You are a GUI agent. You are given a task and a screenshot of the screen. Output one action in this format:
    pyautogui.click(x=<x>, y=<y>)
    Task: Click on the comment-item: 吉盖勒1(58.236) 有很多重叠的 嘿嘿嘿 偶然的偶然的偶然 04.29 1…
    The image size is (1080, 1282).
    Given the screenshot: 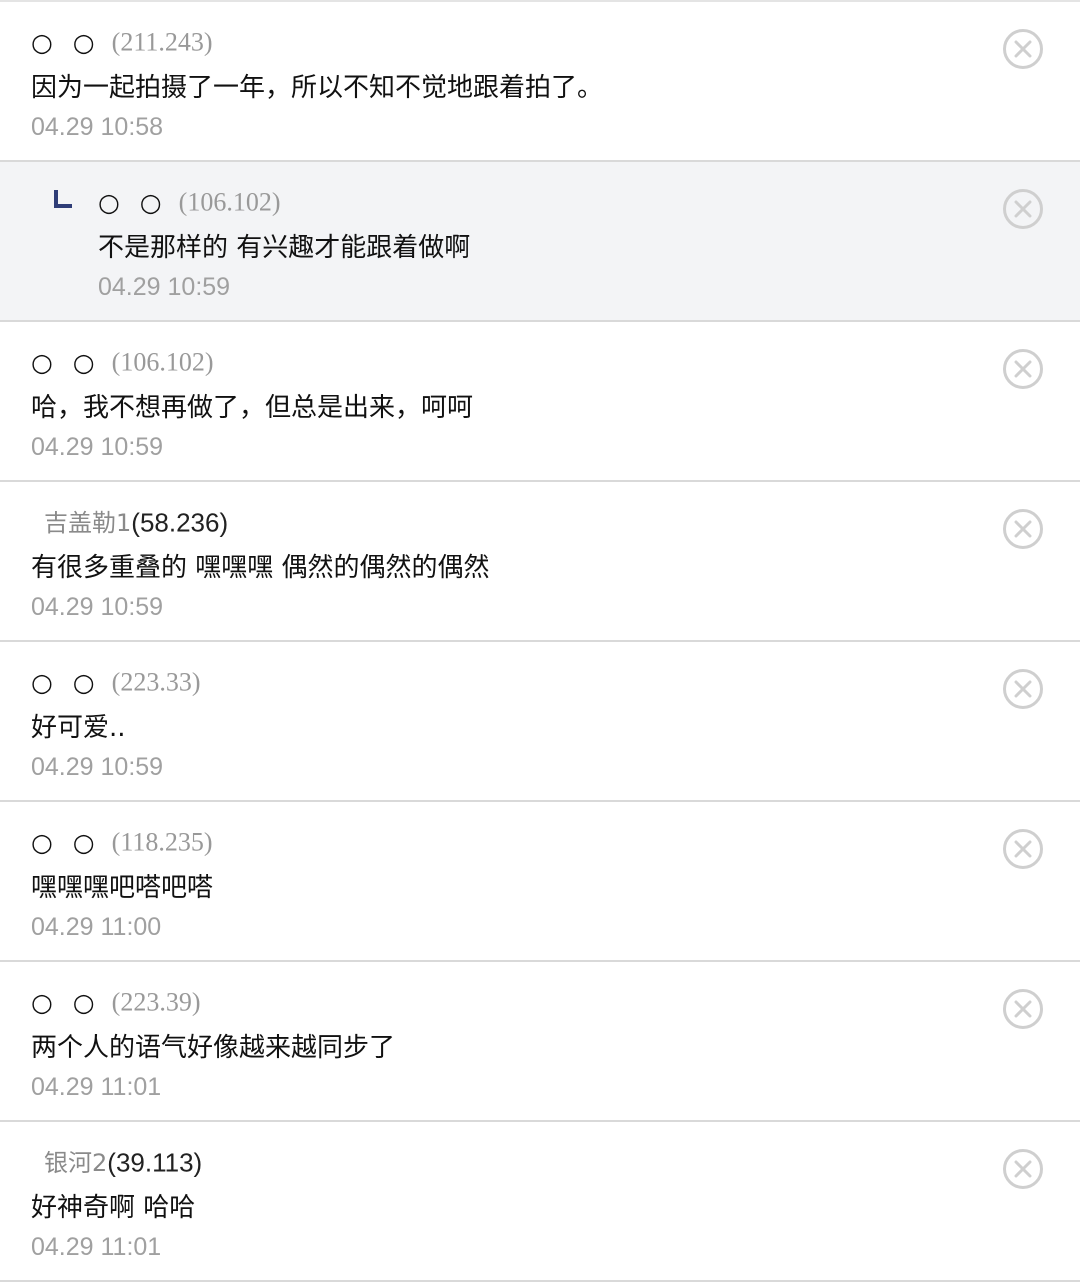 What is the action you would take?
    pyautogui.click(x=540, y=562)
    